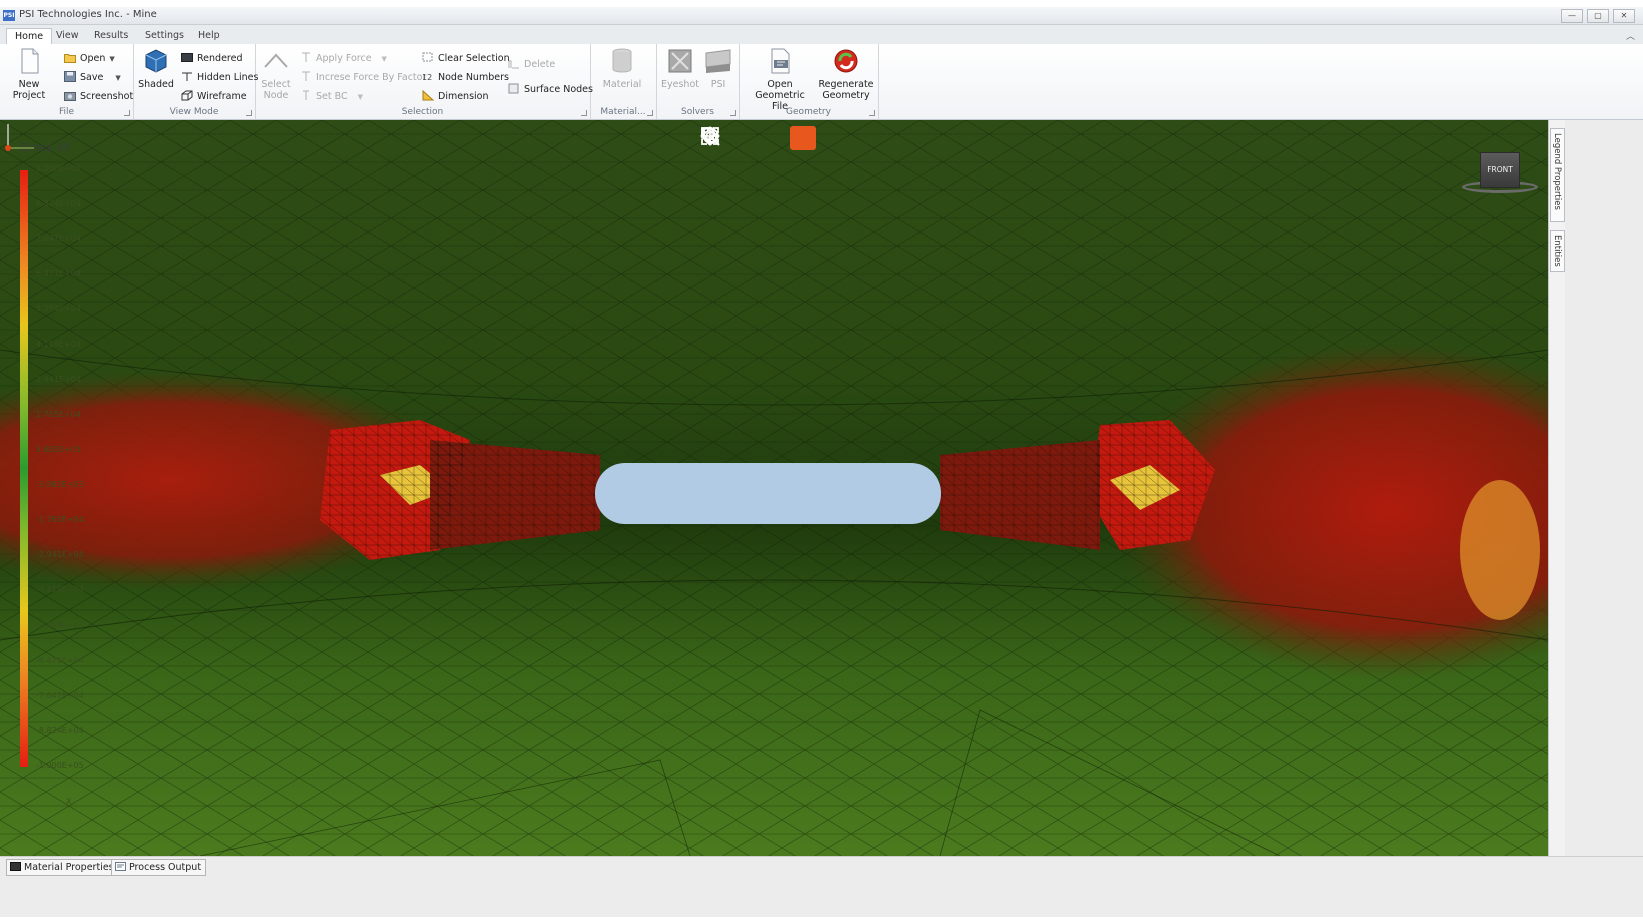 The image size is (1643, 924). I want to click on psi-solver-button: PSI, so click(718, 68).